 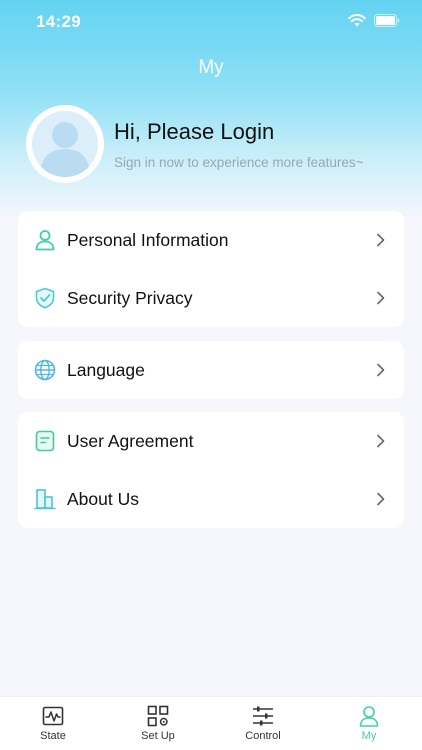 I want to click on menu-card-info: User Agreement About Us, so click(x=211, y=470).